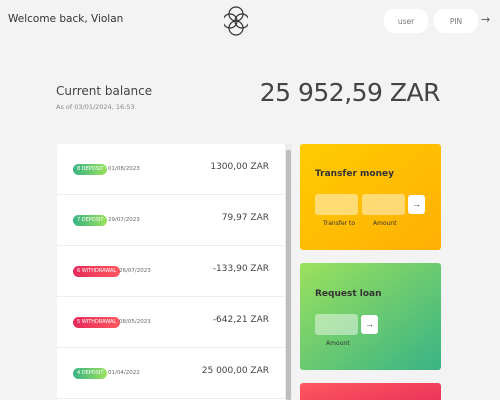 The width and height of the screenshot is (500, 400). Describe the element at coordinates (124, 220) in the screenshot. I see `movement-date: 29/07/2023` at that location.